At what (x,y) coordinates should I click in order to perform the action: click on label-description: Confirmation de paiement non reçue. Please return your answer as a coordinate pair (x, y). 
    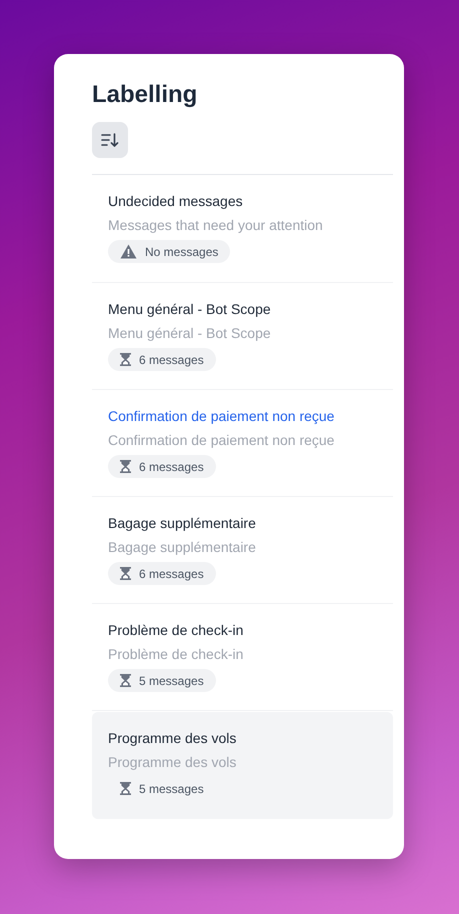
    Looking at the image, I should click on (222, 440).